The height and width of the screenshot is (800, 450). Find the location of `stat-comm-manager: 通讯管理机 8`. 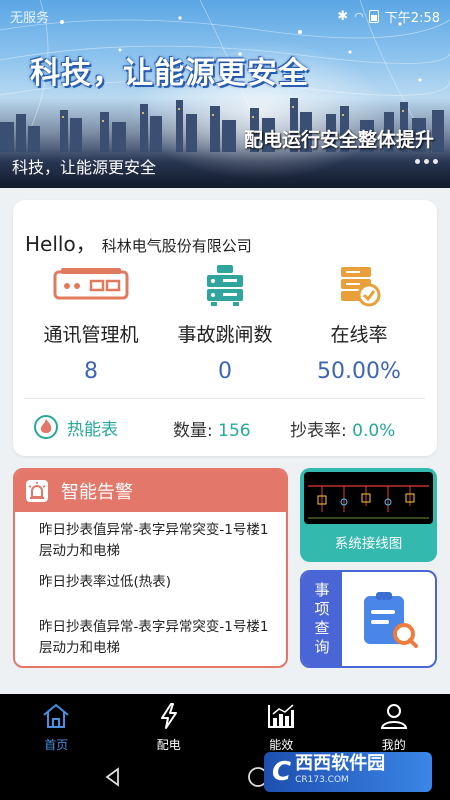

stat-comm-manager: 通讯管理机 8 is located at coordinates (91, 324).